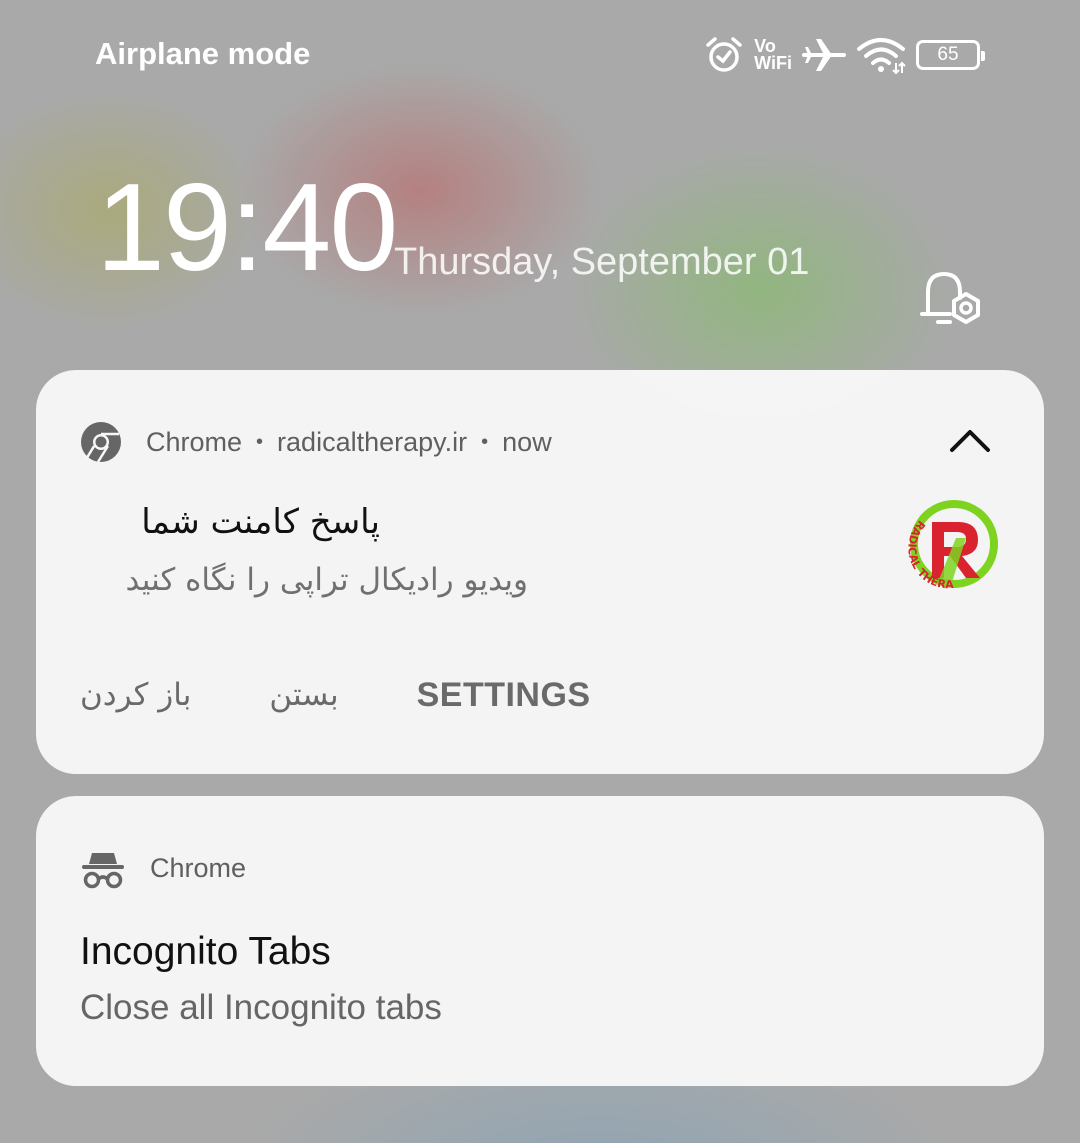  Describe the element at coordinates (260, 522) in the screenshot. I see `notification-title: پاسخ کامنت شما` at that location.